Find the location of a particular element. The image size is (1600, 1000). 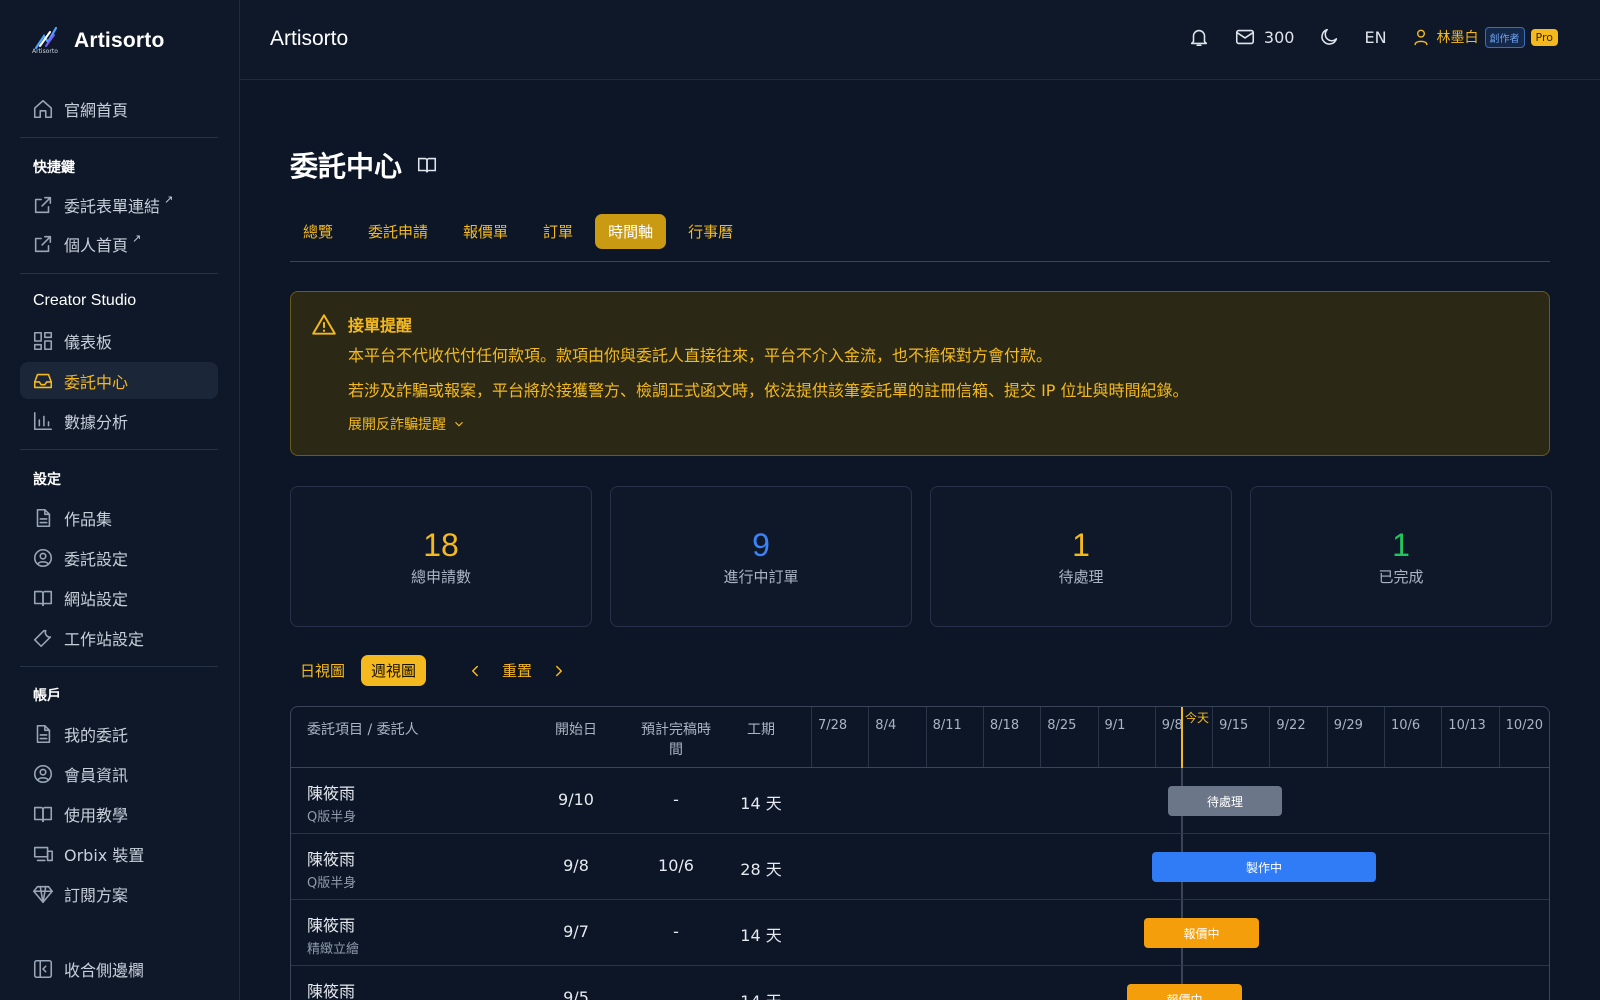

tab-quotes: 報價單 is located at coordinates (485, 231).